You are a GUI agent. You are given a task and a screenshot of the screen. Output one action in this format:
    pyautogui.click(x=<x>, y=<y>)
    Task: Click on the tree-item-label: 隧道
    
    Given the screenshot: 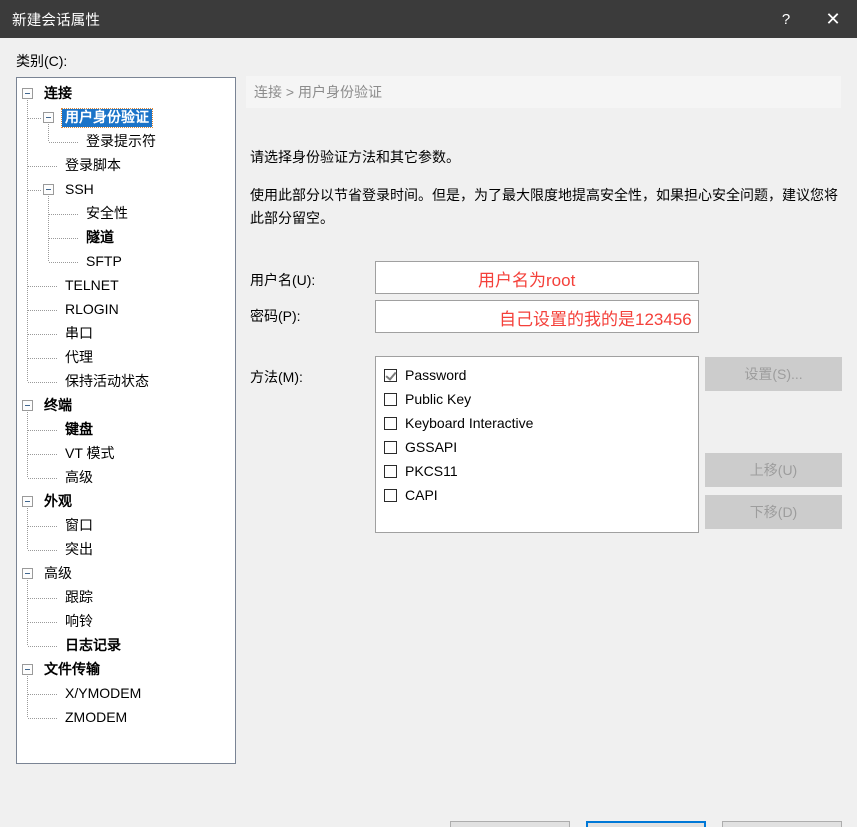 What is the action you would take?
    pyautogui.click(x=100, y=236)
    